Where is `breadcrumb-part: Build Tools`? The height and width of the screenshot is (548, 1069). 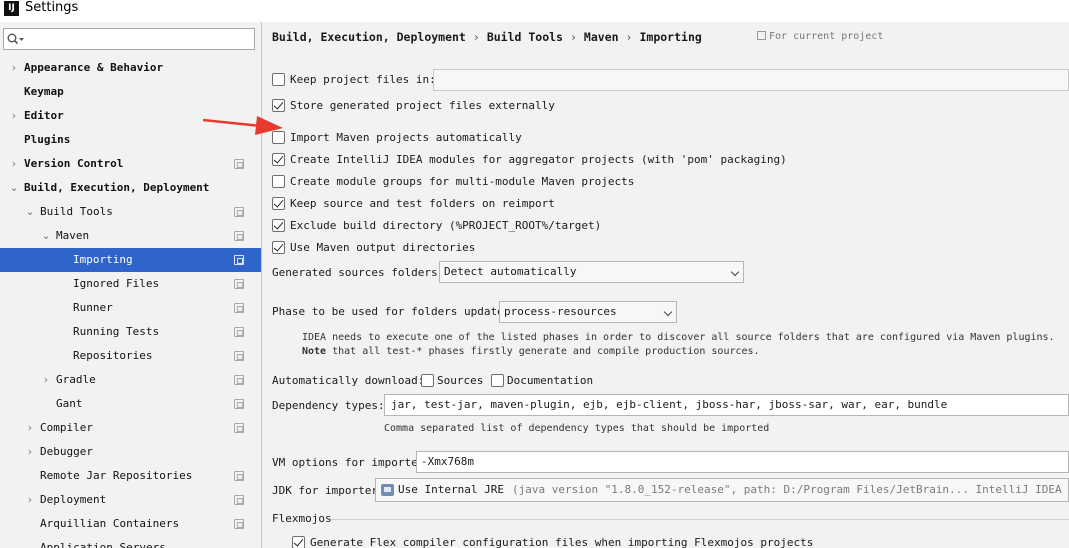
breadcrumb-part: Build Tools is located at coordinates (524, 37).